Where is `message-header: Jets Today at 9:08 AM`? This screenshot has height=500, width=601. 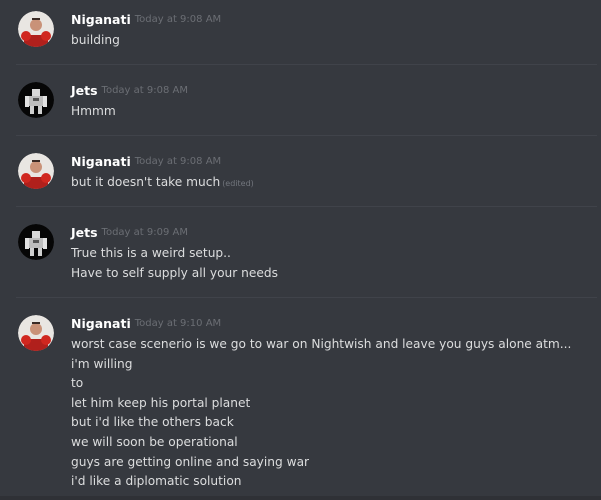
message-header: Jets Today at 9:08 AM is located at coordinates (129, 91).